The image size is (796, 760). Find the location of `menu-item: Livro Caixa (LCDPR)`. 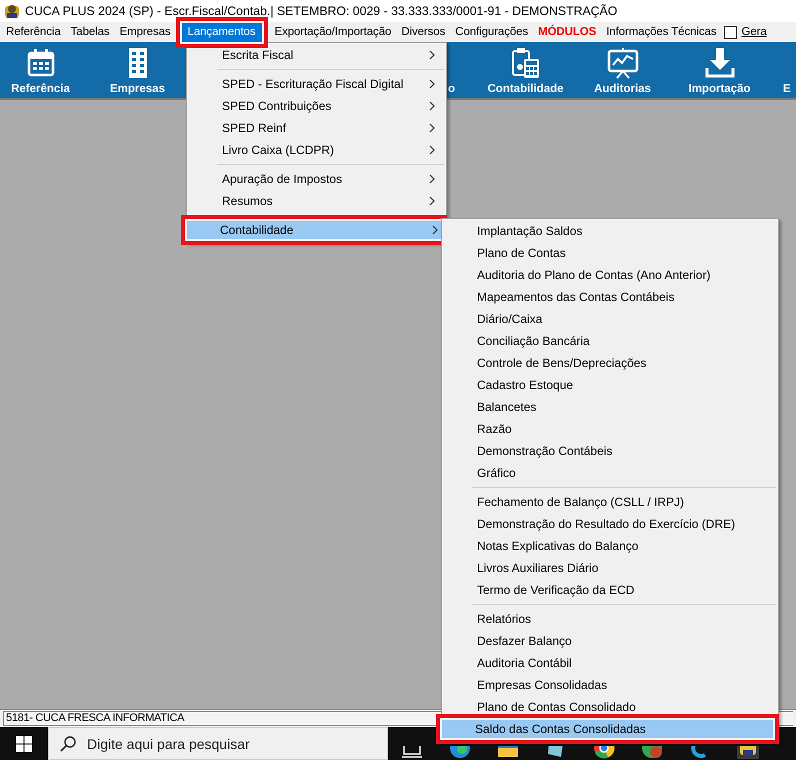

menu-item: Livro Caixa (LCDPR) is located at coordinates (316, 150).